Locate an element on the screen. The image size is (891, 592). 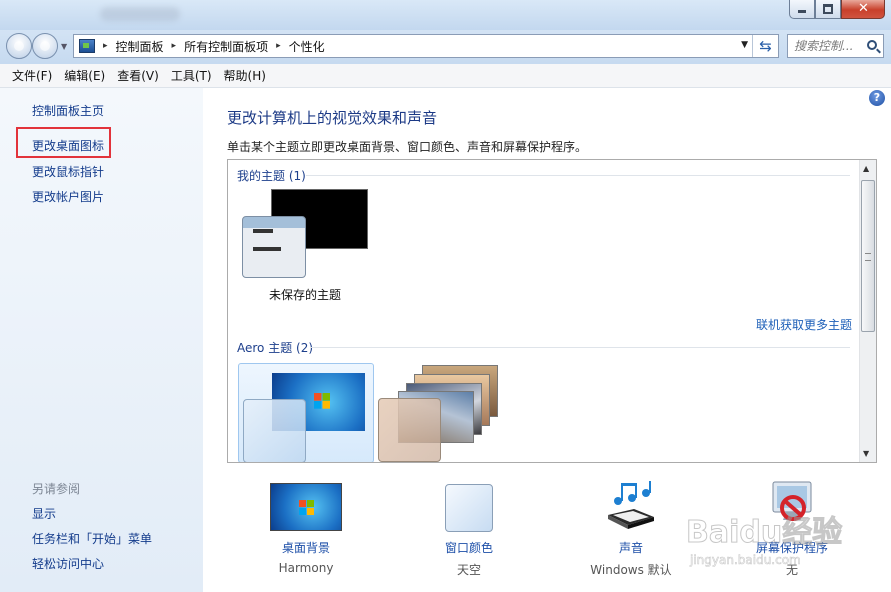
window-color-icon is located at coordinates (469, 508).